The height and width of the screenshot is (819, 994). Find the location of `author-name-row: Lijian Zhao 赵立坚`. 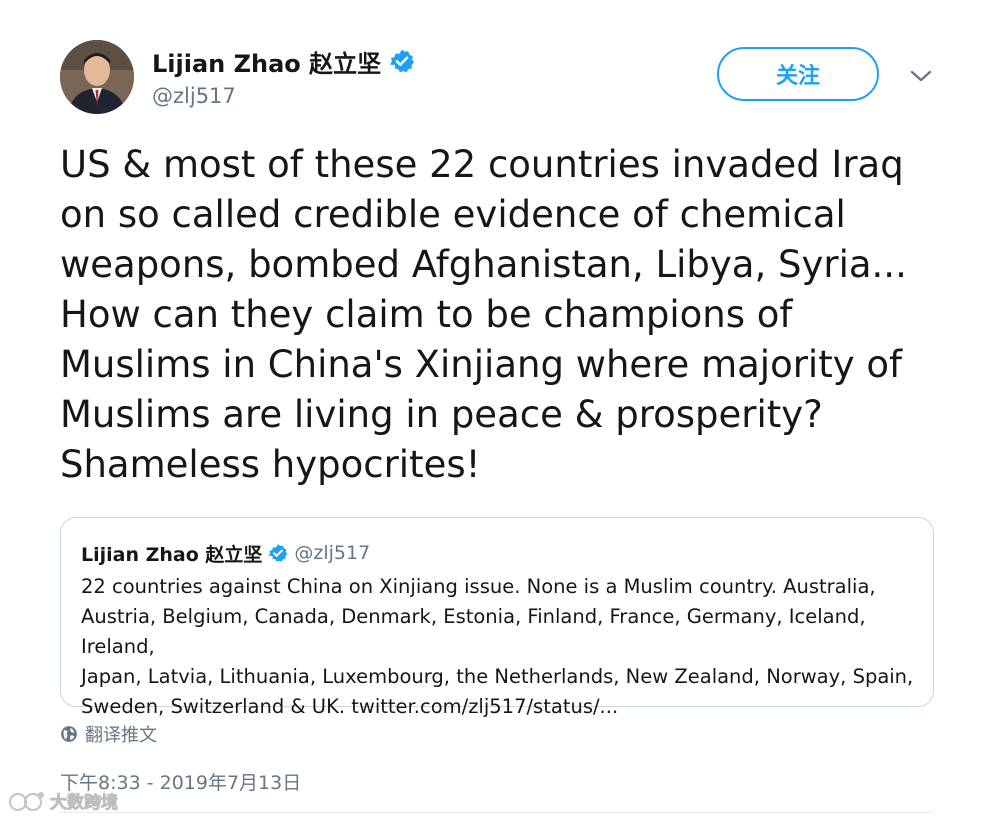

author-name-row: Lijian Zhao 赵立坚 is located at coordinates (283, 61).